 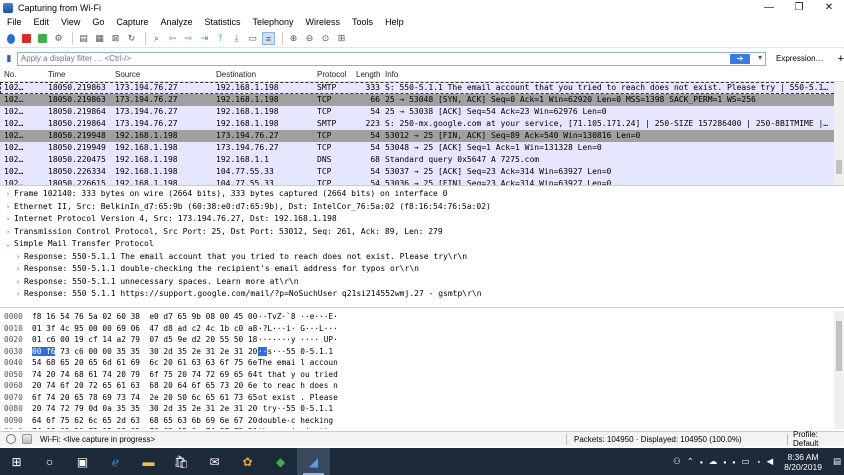 What do you see at coordinates (841, 59) in the screenshot?
I see `add-filter-button: +` at bounding box center [841, 59].